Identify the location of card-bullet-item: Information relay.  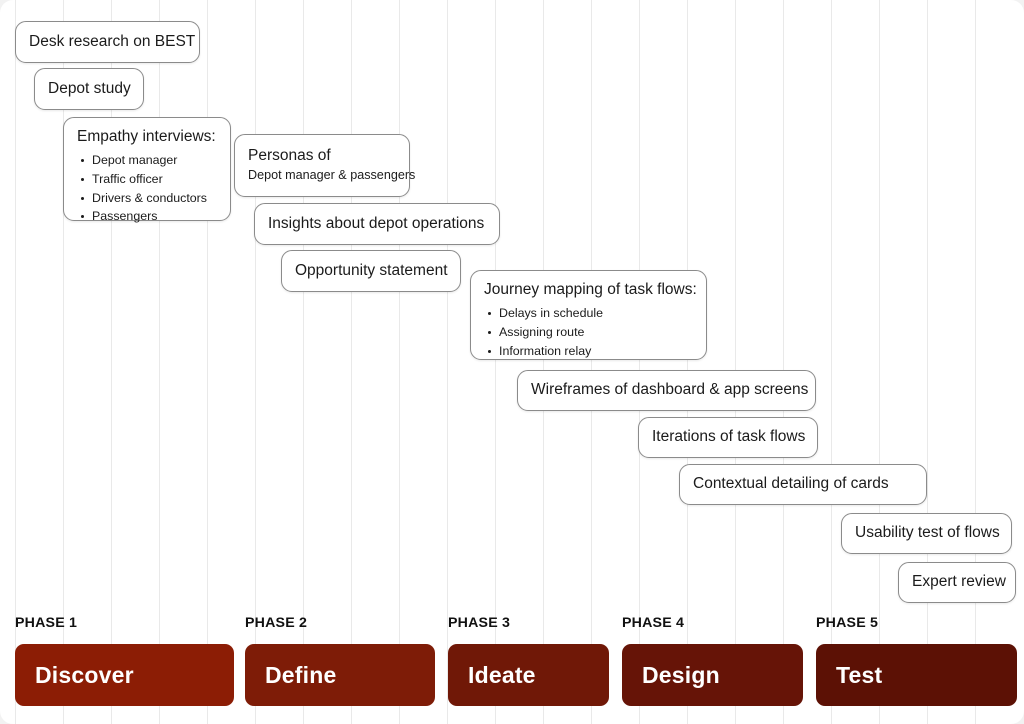
(588, 351).